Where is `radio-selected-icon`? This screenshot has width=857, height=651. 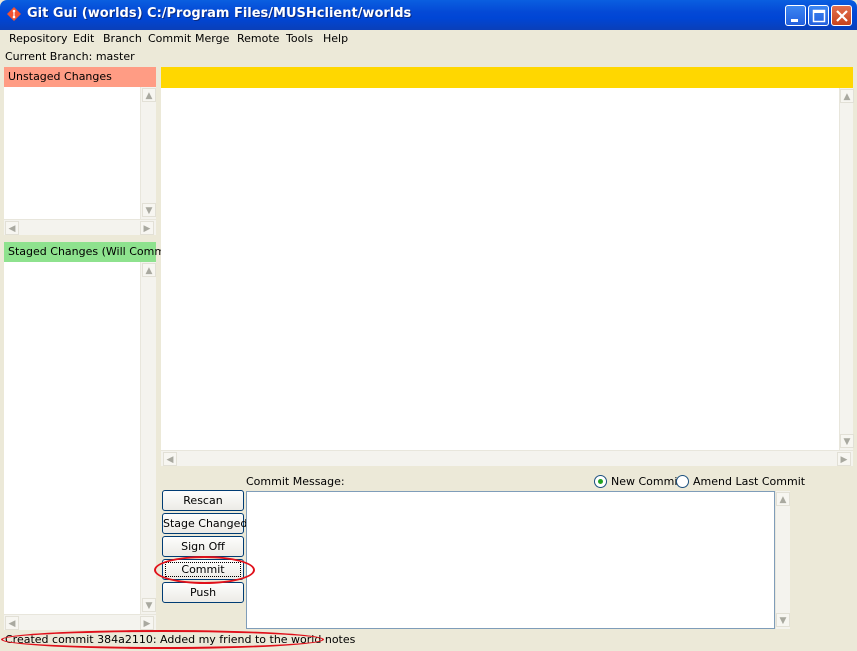
radio-selected-icon is located at coordinates (600, 481).